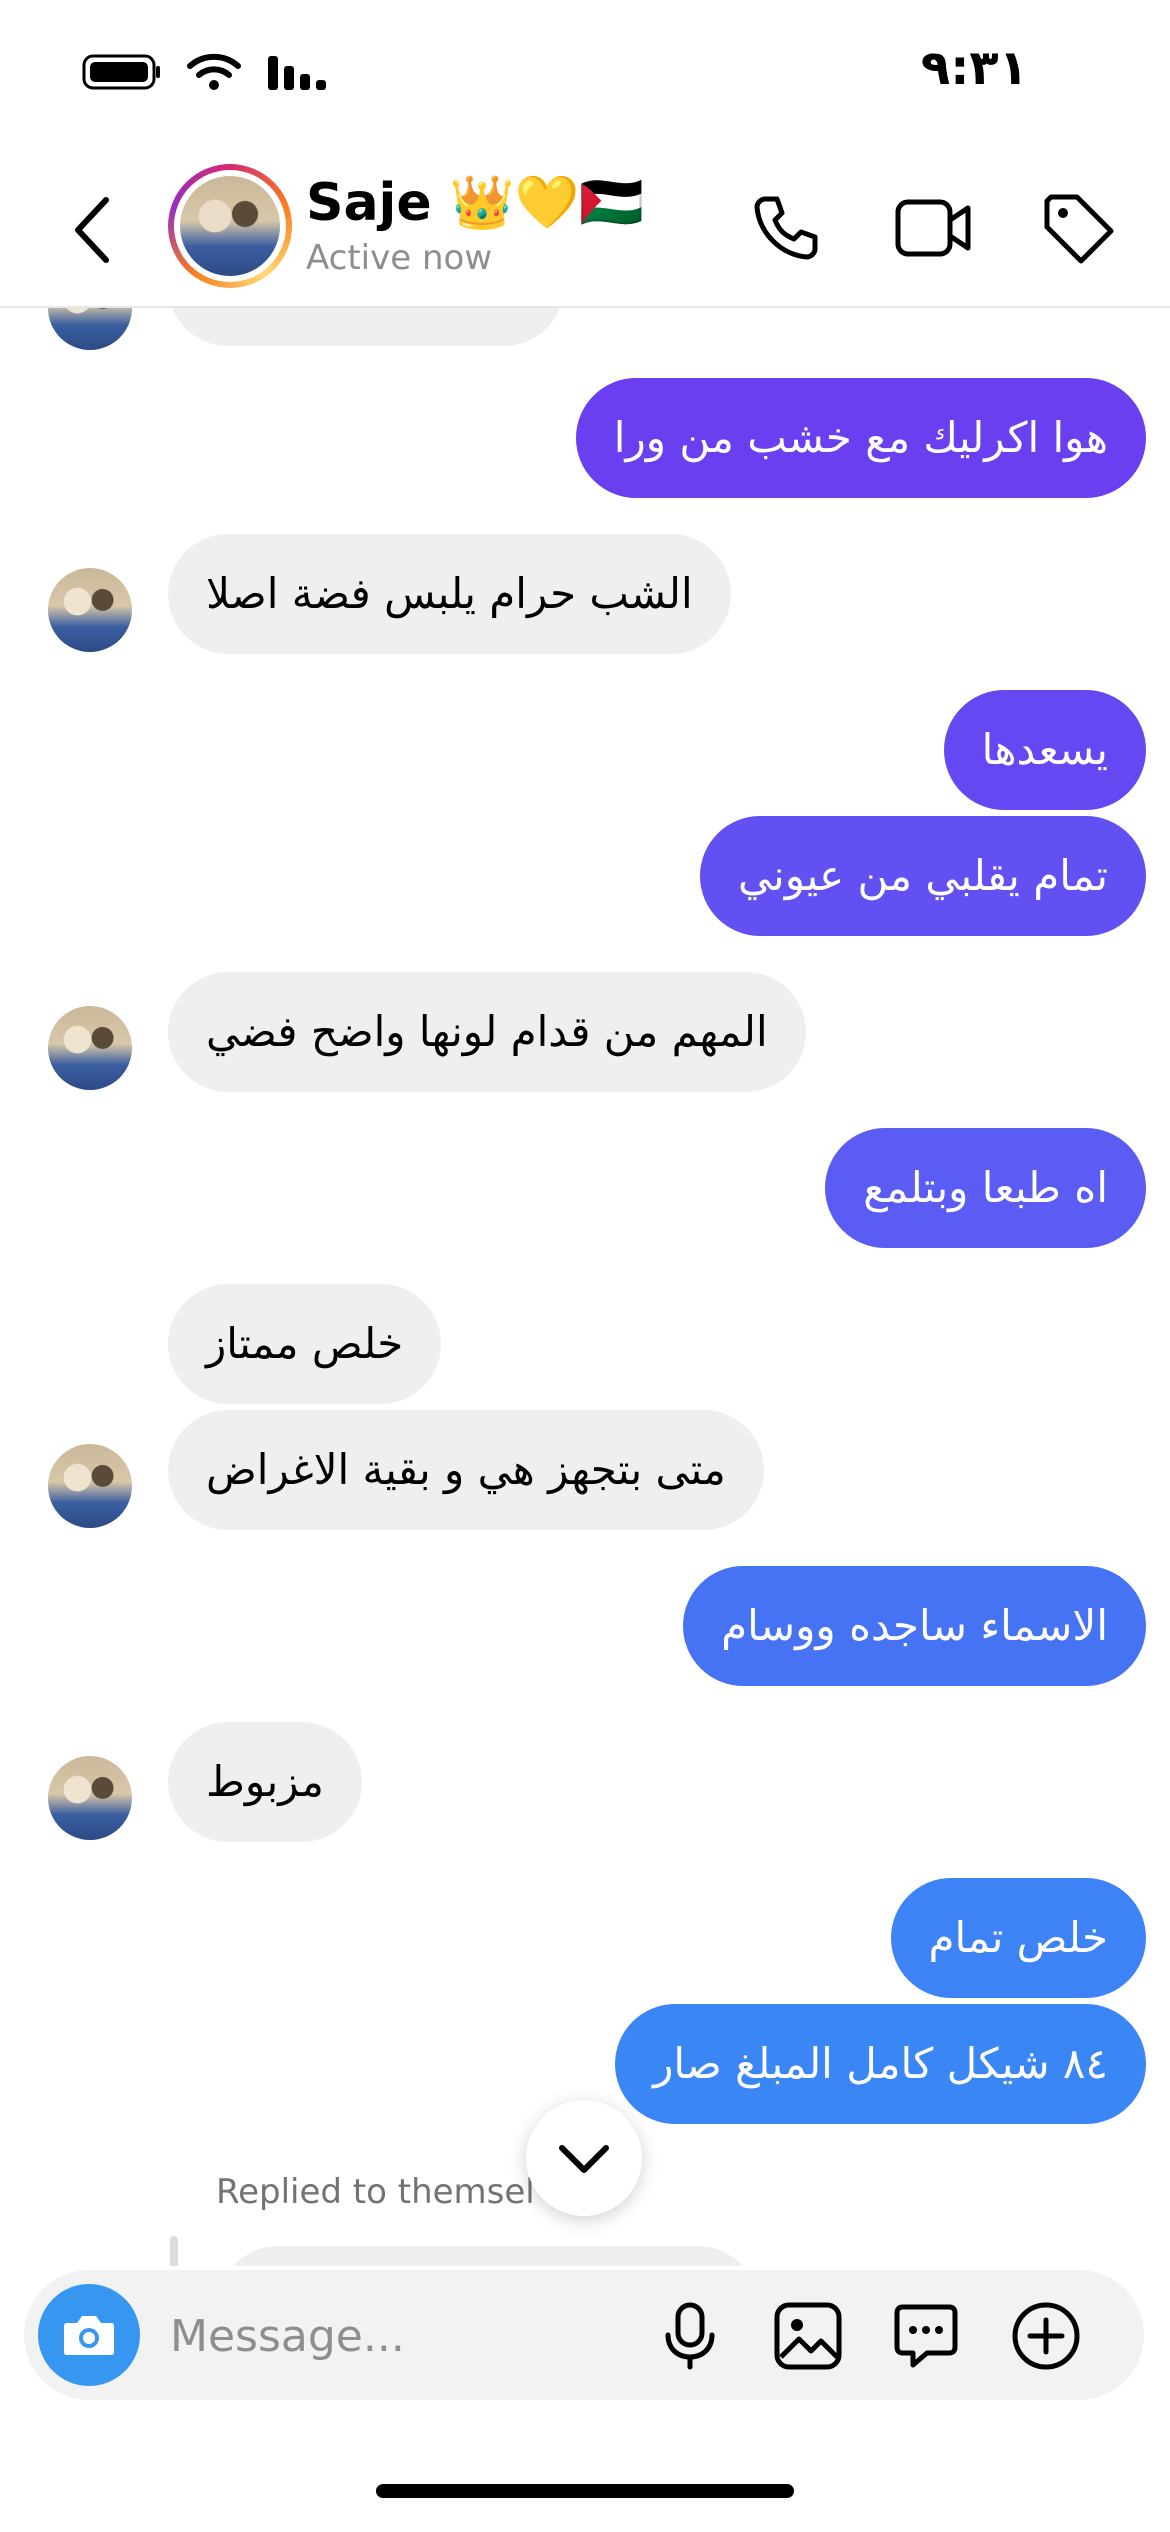 The image size is (1170, 2532). Describe the element at coordinates (297, 73) in the screenshot. I see `signal-icon` at that location.